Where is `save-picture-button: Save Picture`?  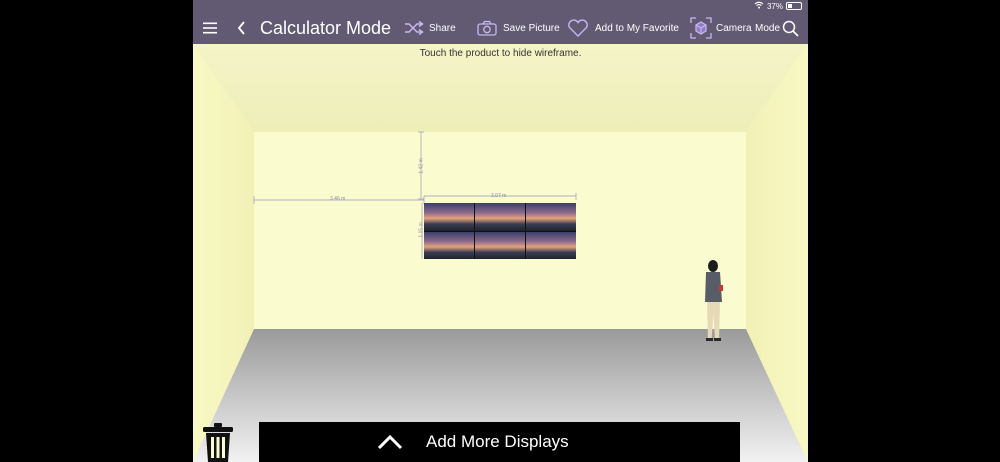 save-picture-button: Save Picture is located at coordinates (518, 28).